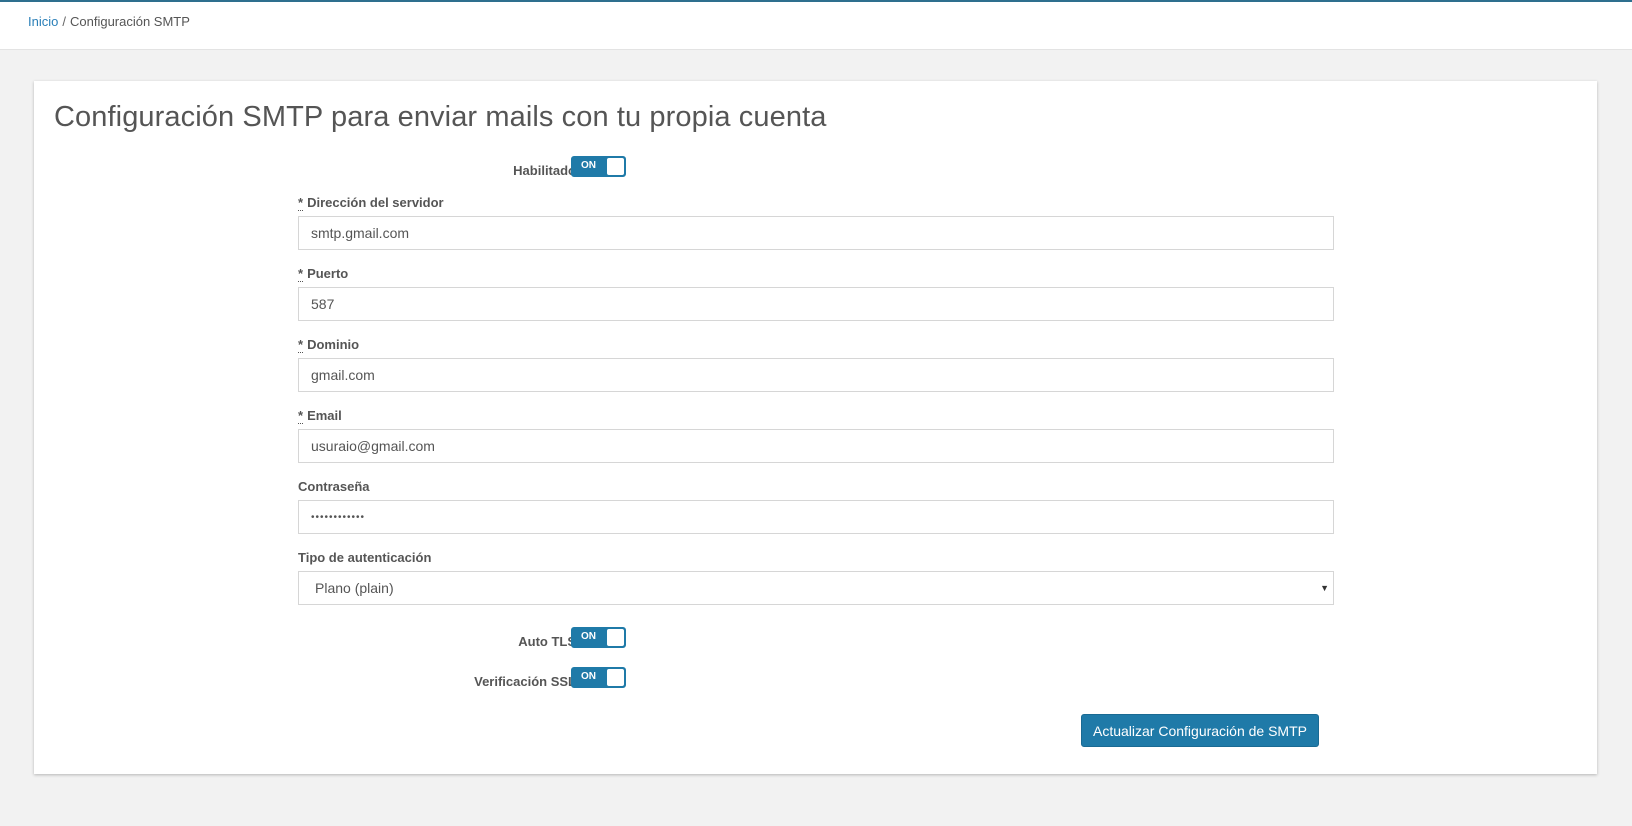  Describe the element at coordinates (815, 168) in the screenshot. I see `enabled-row: Habilitado ON` at that location.